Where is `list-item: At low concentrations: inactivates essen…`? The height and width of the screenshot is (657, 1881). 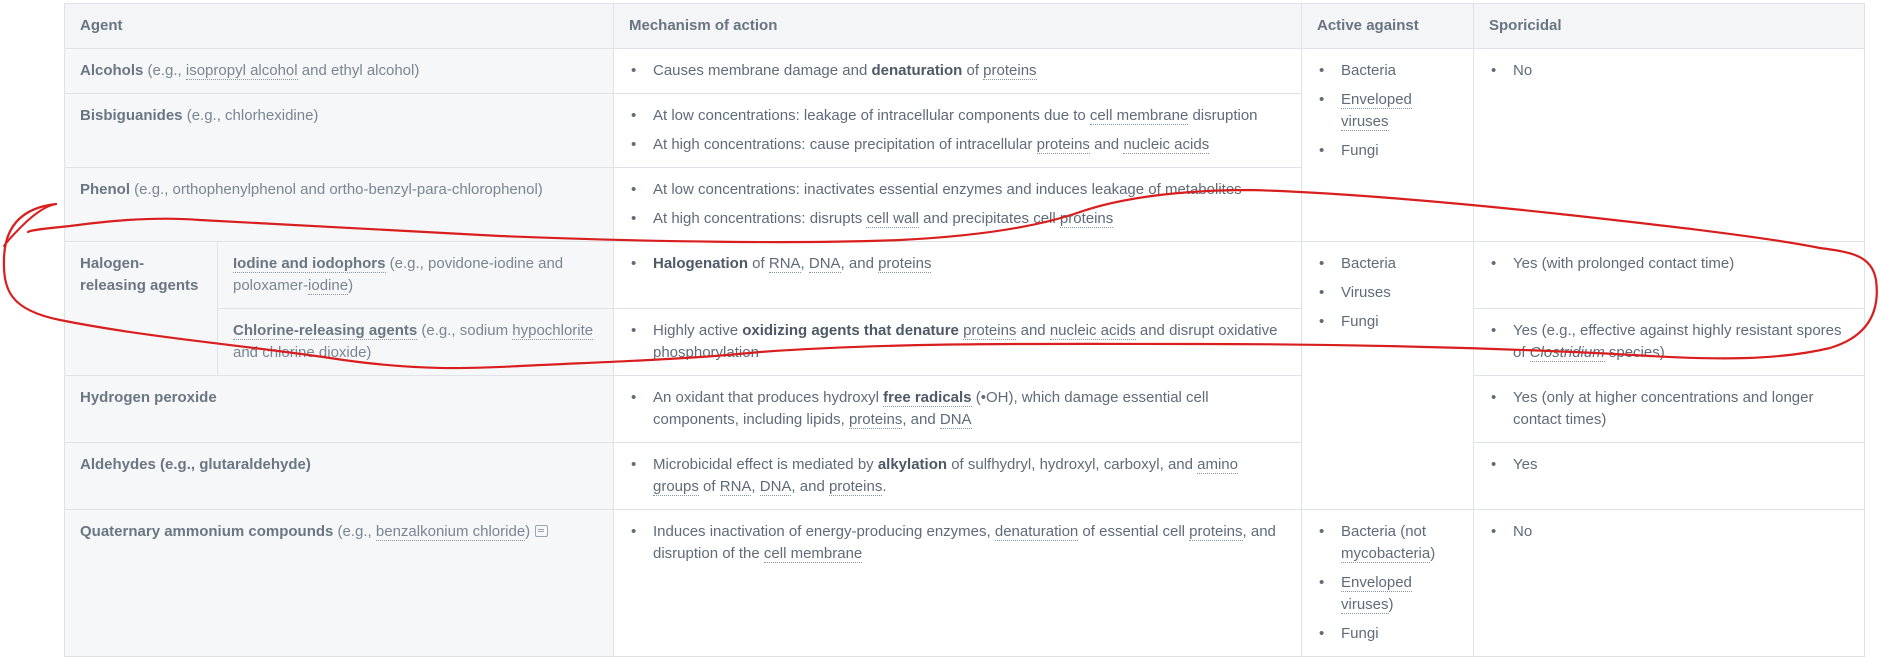
list-item: At low concentrations: inactivates essen… is located at coordinates (958, 190).